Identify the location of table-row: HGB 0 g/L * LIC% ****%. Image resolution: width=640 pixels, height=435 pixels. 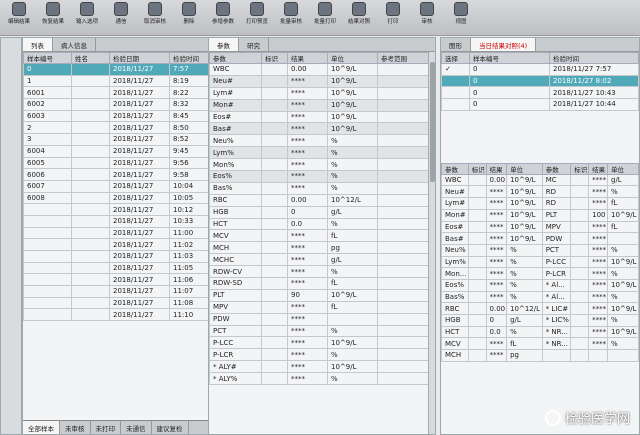
(540, 320).